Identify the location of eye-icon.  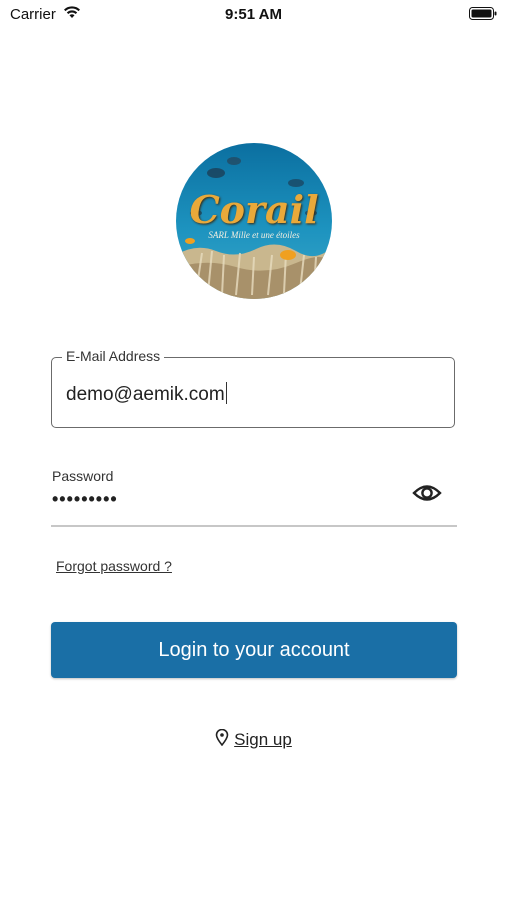
(427, 493).